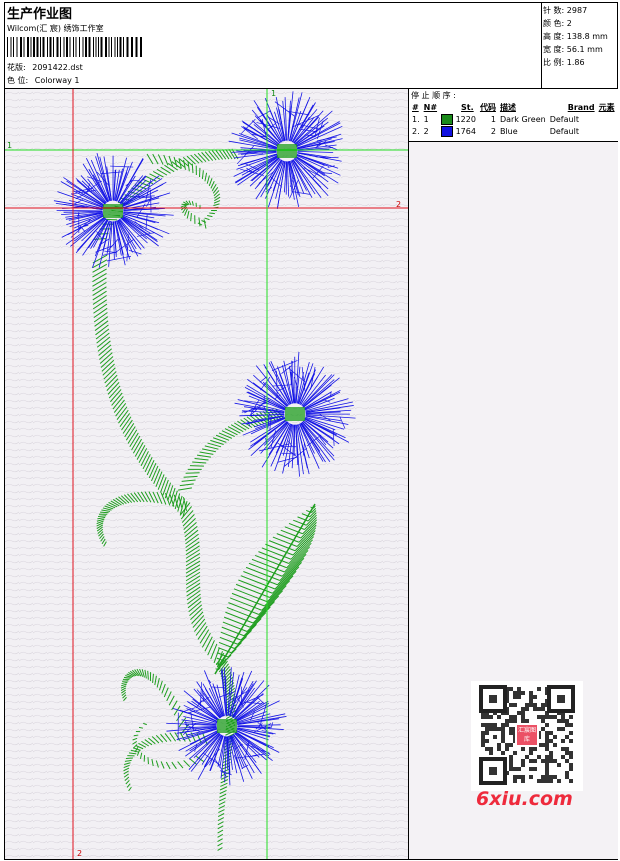 The image size is (620, 861). What do you see at coordinates (487, 107) in the screenshot?
I see `col-header: 代码` at bounding box center [487, 107].